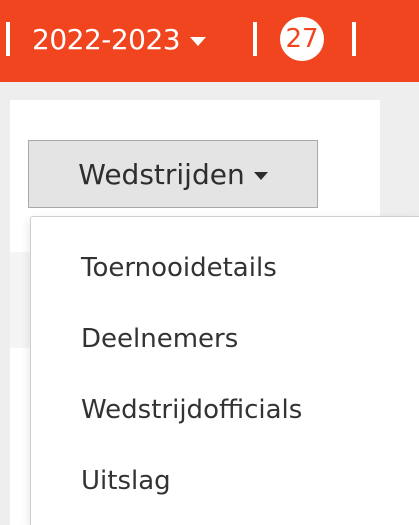  I want to click on dropdown-label: Wedstrijden, so click(161, 174).